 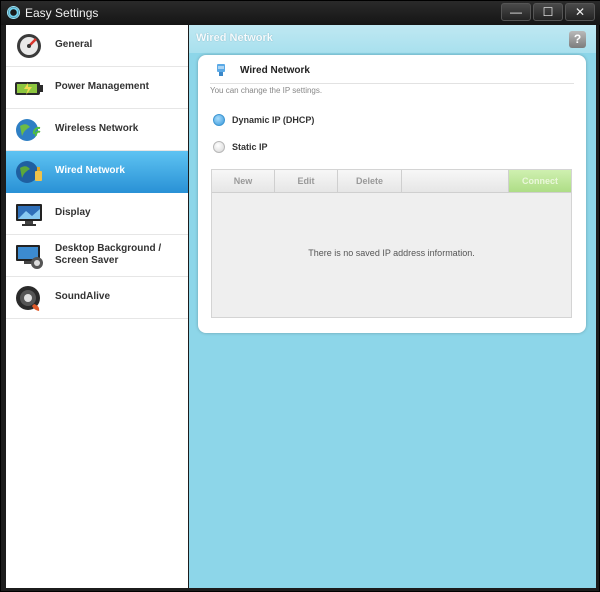 I want to click on sidebar-item-wired-network: Wired Network, so click(x=97, y=172).